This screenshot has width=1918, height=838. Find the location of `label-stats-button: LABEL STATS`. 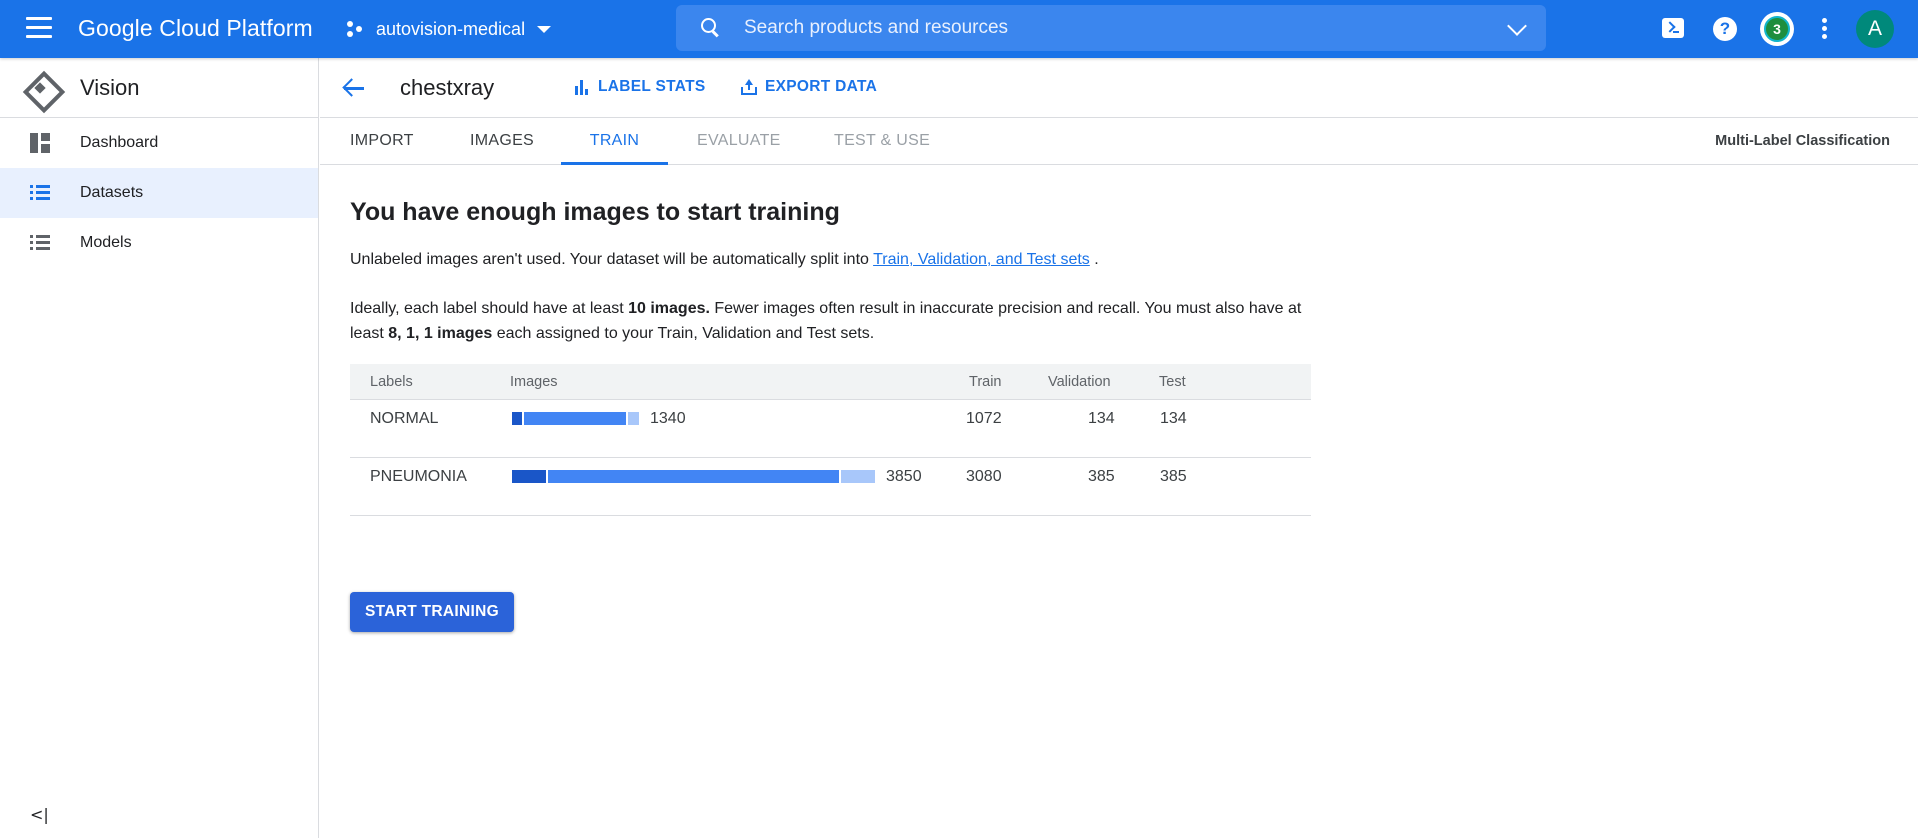

label-stats-button: LABEL STATS is located at coordinates (640, 87).